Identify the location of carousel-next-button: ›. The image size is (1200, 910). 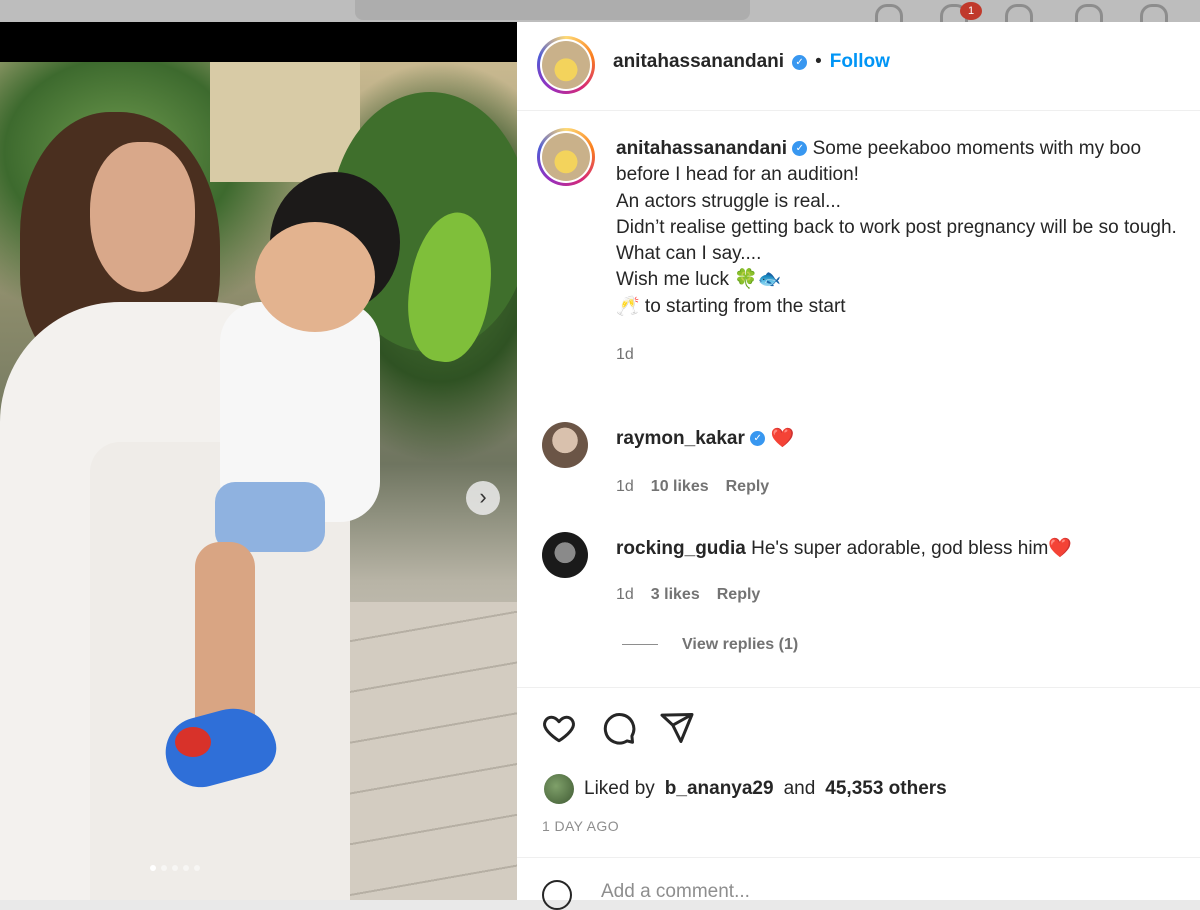
(483, 498).